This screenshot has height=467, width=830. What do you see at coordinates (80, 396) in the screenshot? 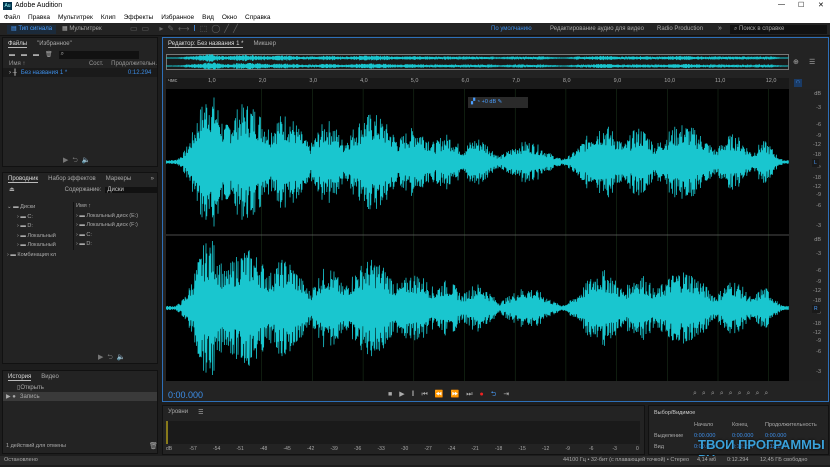
I see `history-item: ▶ ● Запись` at bounding box center [80, 396].